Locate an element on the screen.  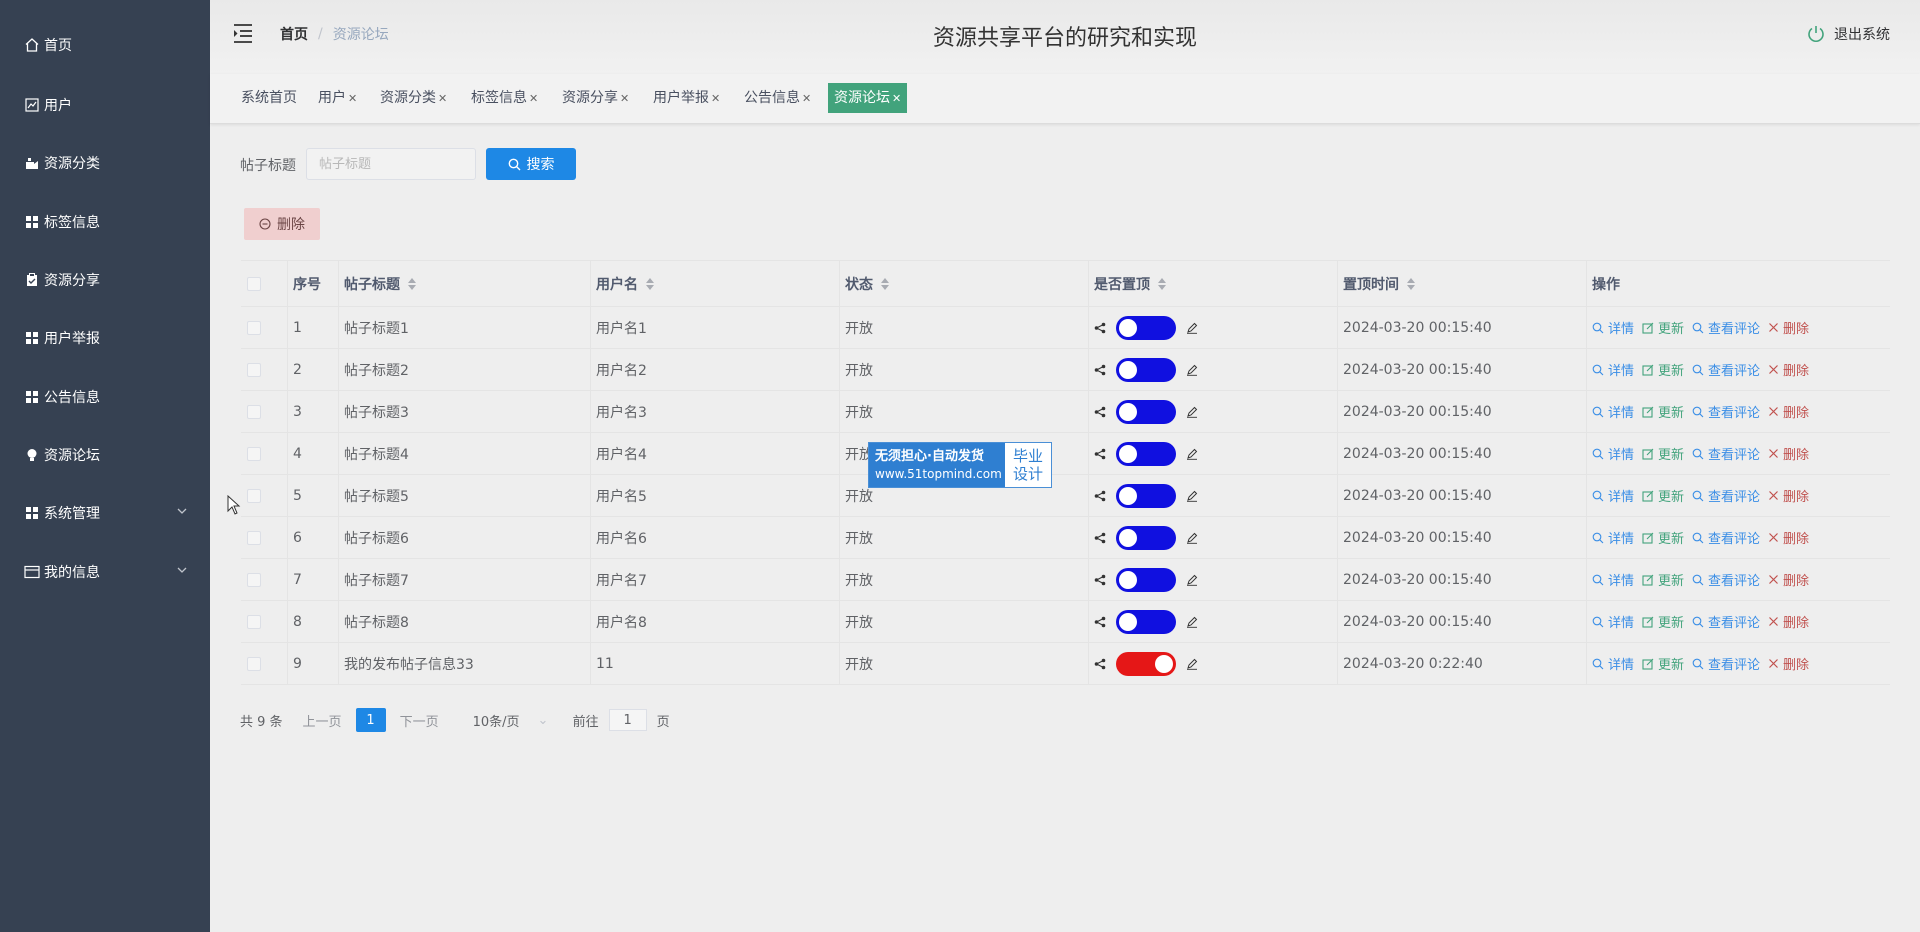
sidebar-item-5: 资源分享 is located at coordinates (105, 280).